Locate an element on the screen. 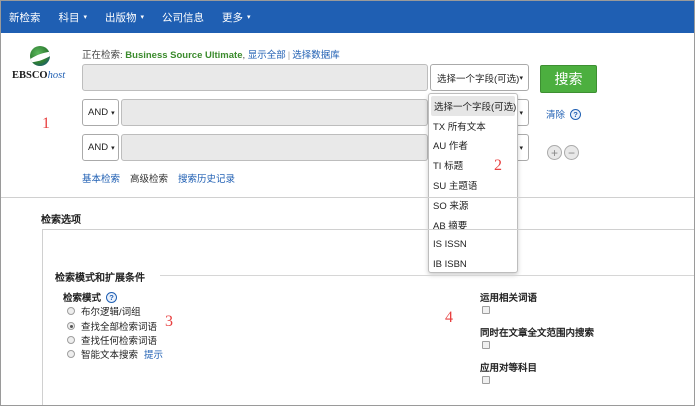 The width and height of the screenshot is (695, 406). advanced-search-current: 高级检索 is located at coordinates (149, 179).